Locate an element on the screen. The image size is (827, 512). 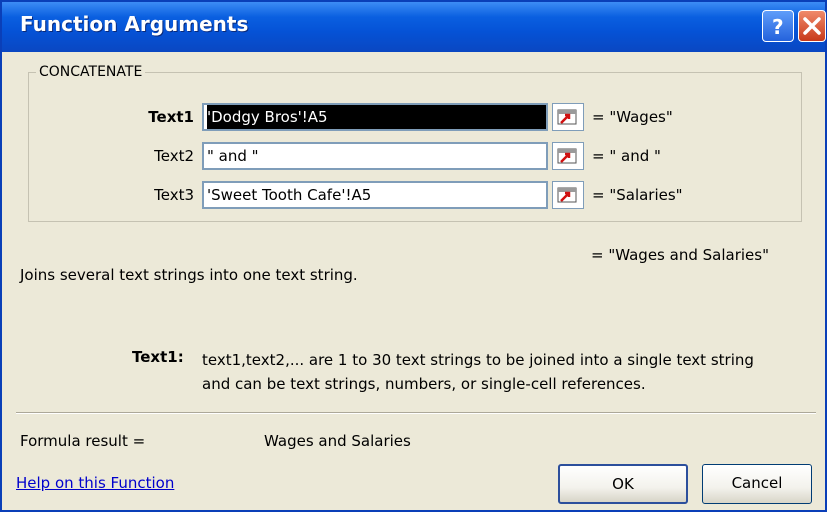
formula-result-label: Formula result = is located at coordinates (83, 441).